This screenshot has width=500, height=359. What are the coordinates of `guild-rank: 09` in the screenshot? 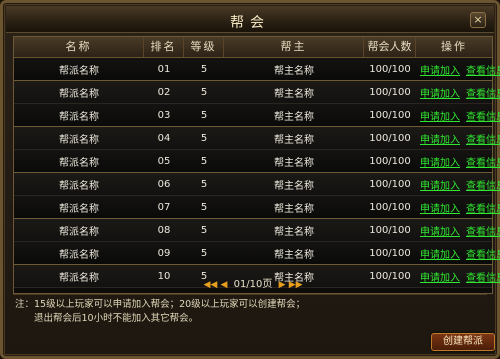 It's located at (164, 253).